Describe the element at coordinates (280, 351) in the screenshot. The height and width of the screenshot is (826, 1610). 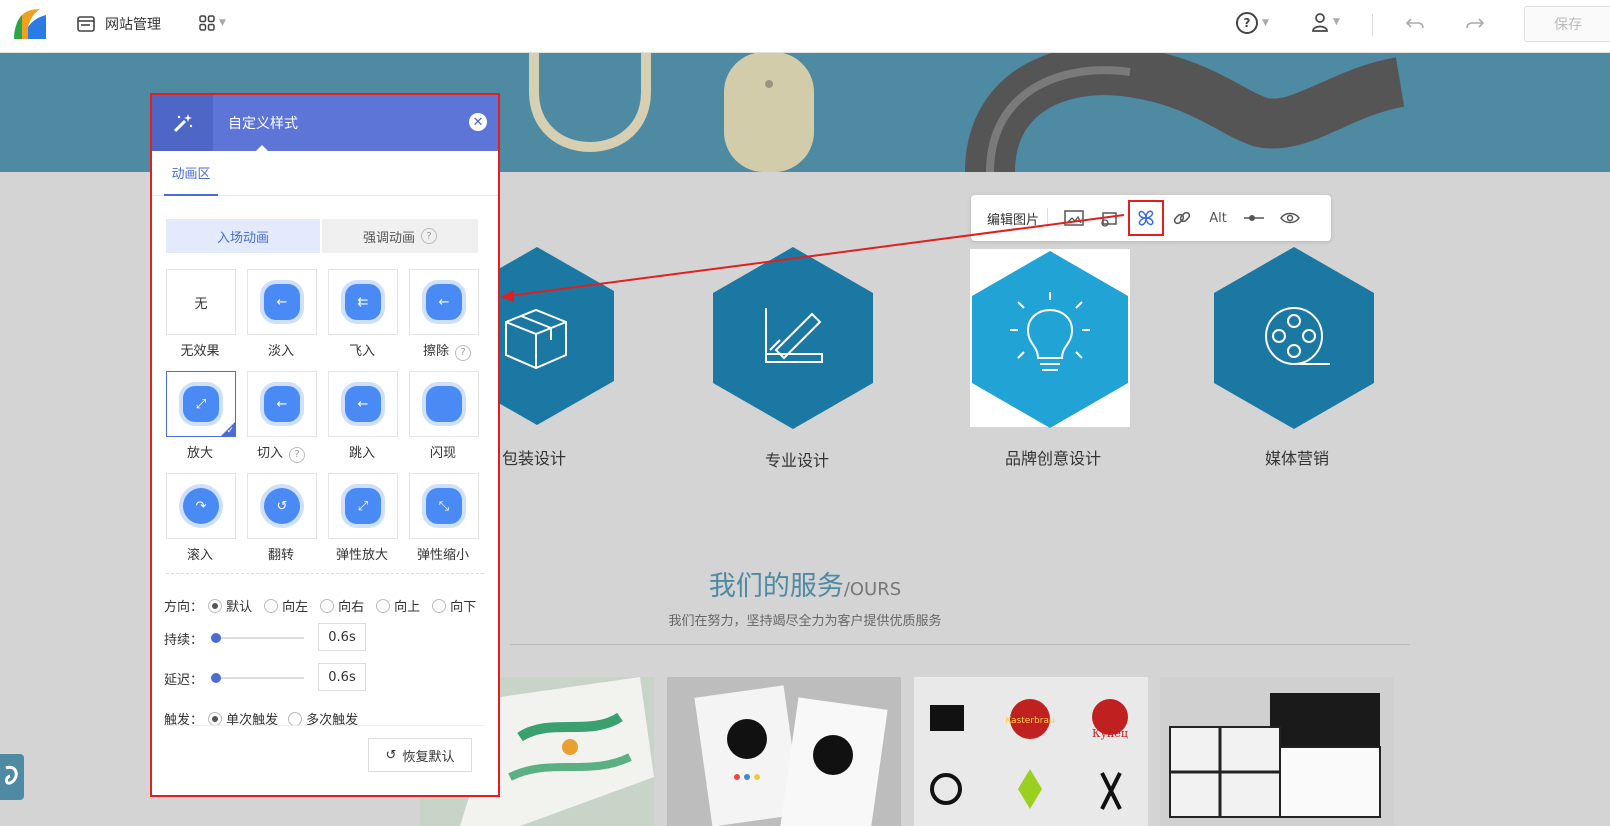
I see `effect-label: 淡入` at that location.